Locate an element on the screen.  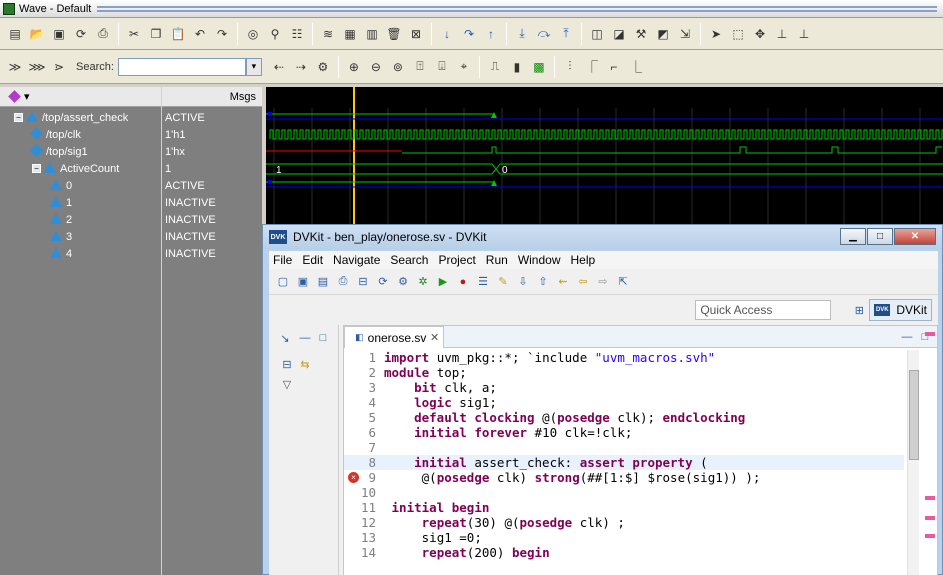
undo-icon: ↶ is located at coordinates (200, 34).